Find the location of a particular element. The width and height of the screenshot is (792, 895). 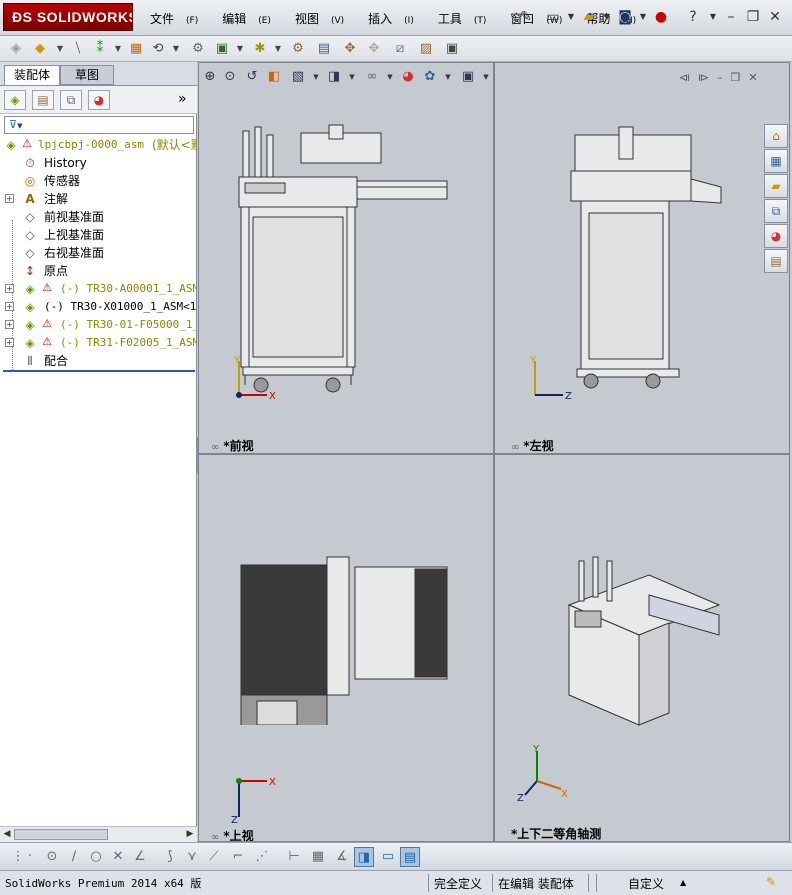

tree-item-component: + ◈ ⚠ (-) TR30-A00001_1_ASM<1 is located at coordinates (98, 289).